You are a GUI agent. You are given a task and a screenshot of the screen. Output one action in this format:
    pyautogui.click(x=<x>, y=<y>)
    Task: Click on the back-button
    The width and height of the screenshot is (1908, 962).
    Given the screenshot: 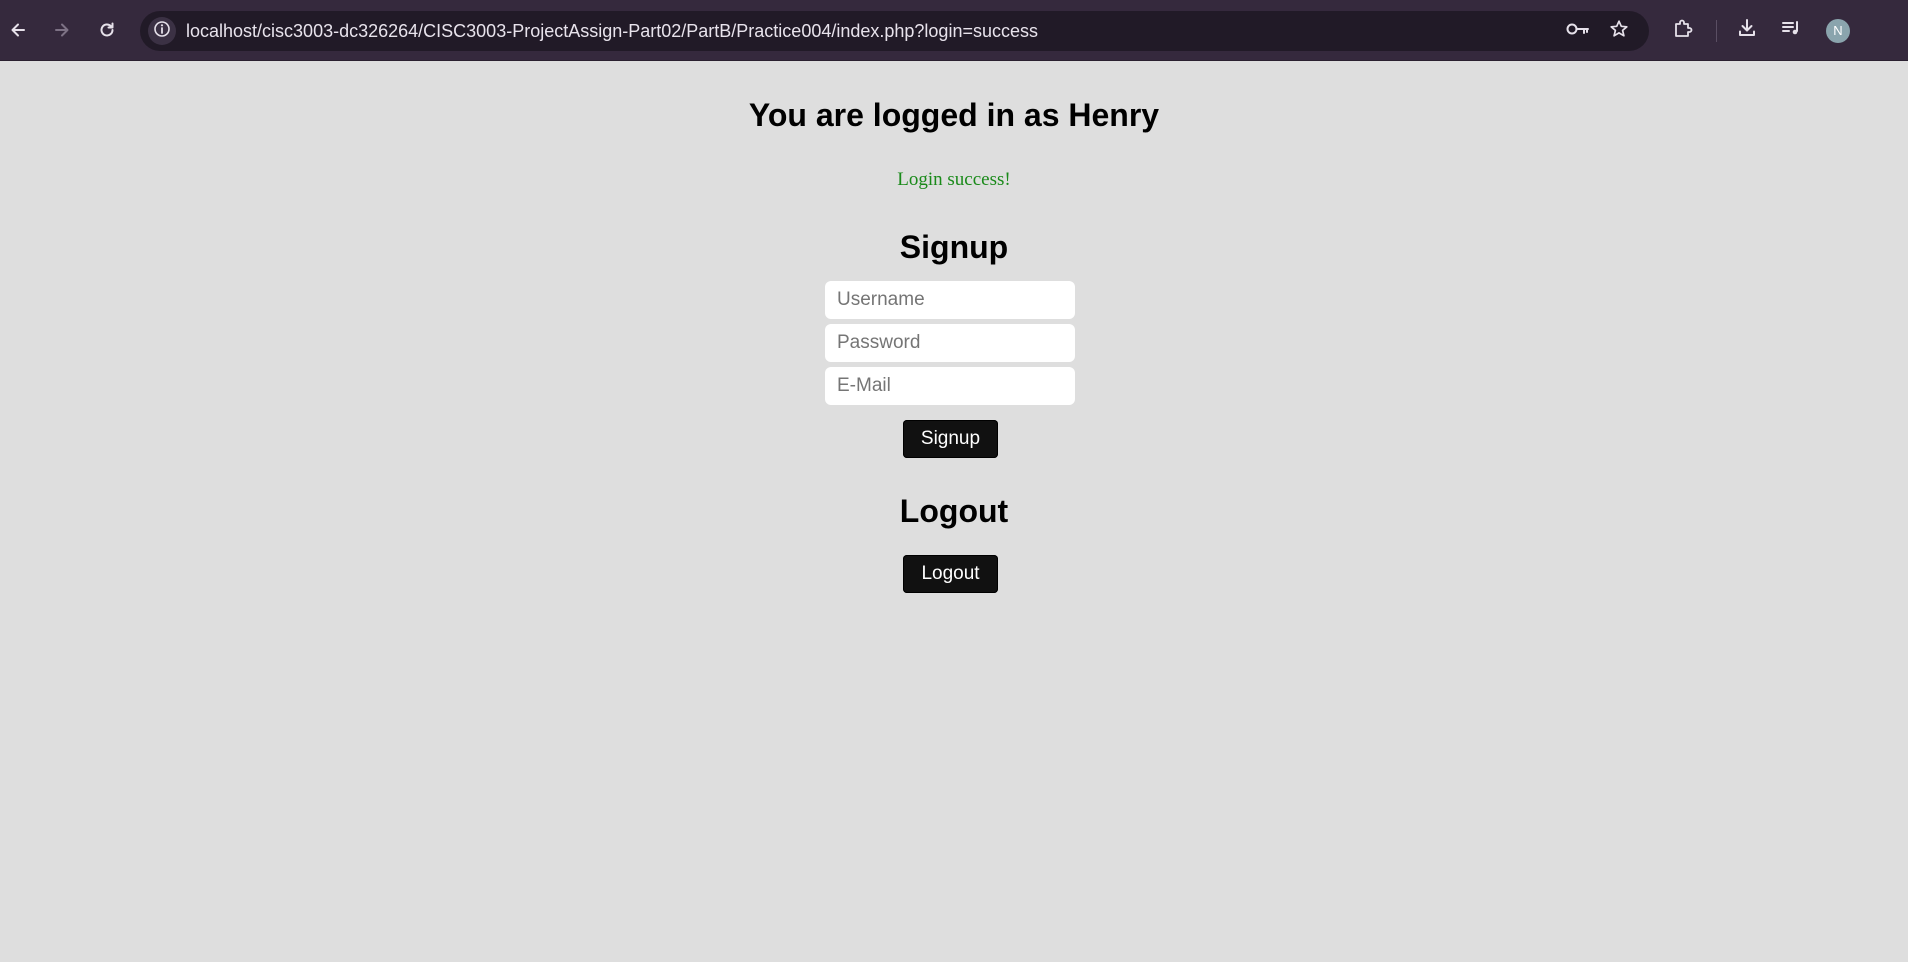 What is the action you would take?
    pyautogui.click(x=18, y=30)
    